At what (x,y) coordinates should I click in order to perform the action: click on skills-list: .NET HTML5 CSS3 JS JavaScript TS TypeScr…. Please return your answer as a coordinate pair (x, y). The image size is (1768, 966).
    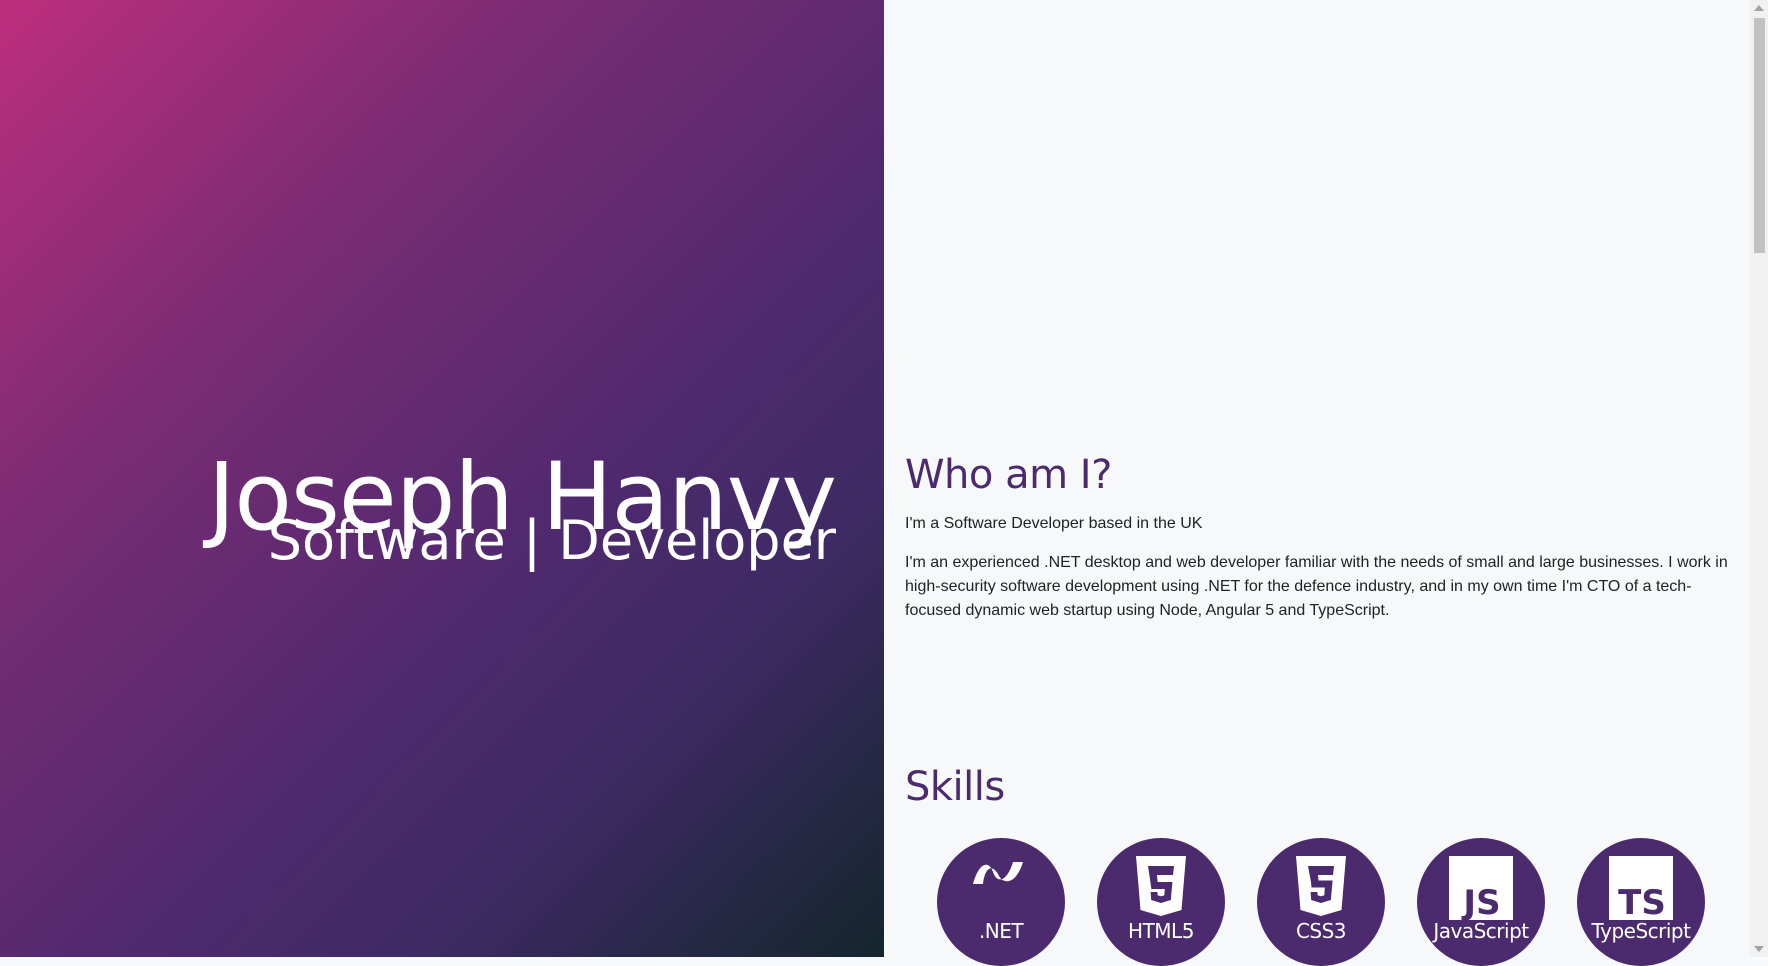
    Looking at the image, I should click on (1321, 902).